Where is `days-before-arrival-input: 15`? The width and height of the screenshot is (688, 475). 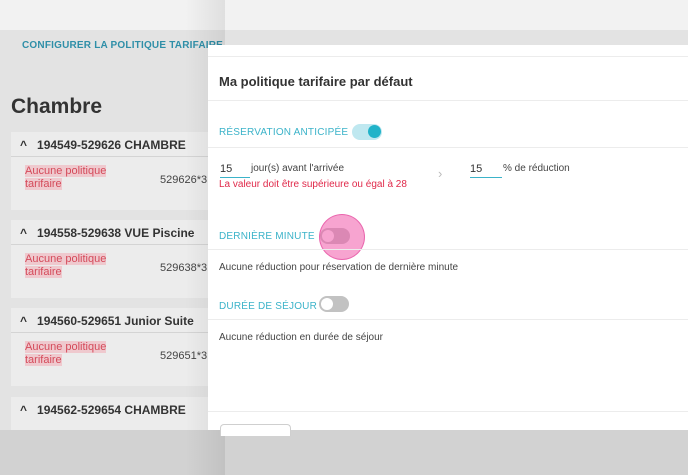 days-before-arrival-input: 15 is located at coordinates (235, 170).